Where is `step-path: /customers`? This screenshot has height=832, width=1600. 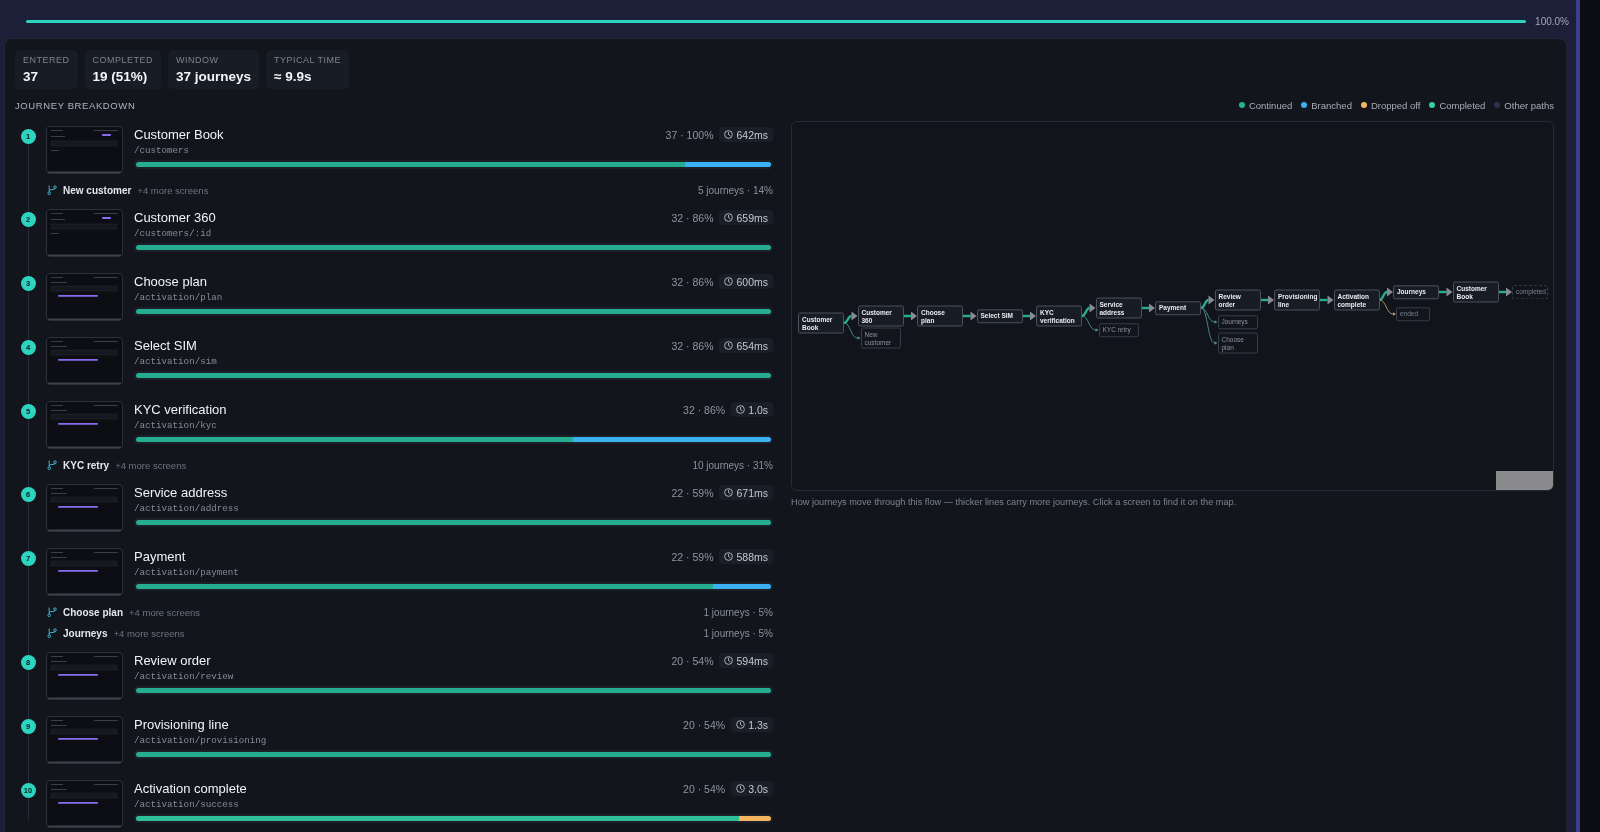 step-path: /customers is located at coordinates (162, 151).